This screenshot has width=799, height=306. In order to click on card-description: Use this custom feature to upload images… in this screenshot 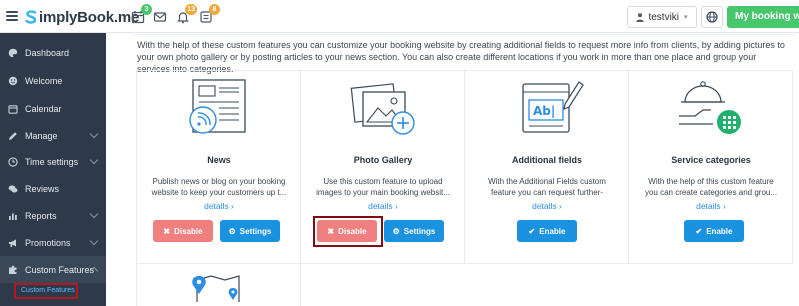, I will do `click(383, 187)`.